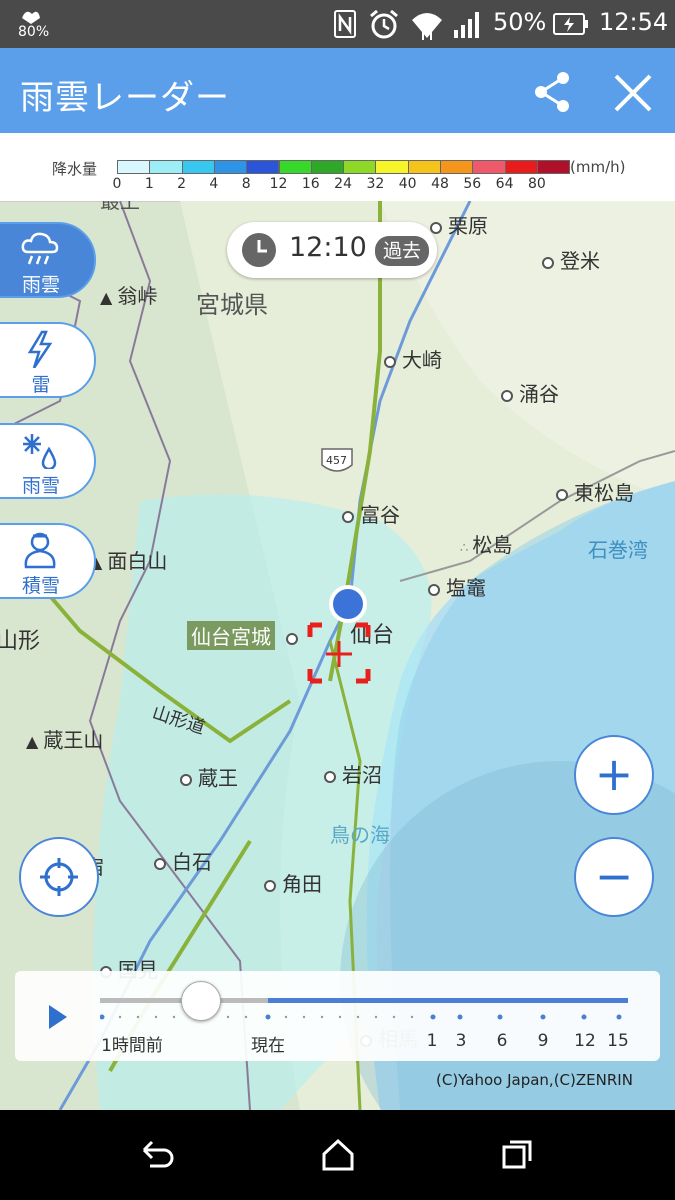 Image resolution: width=675 pixels, height=1200 pixels. Describe the element at coordinates (552, 92) in the screenshot. I see `share-icon` at that location.